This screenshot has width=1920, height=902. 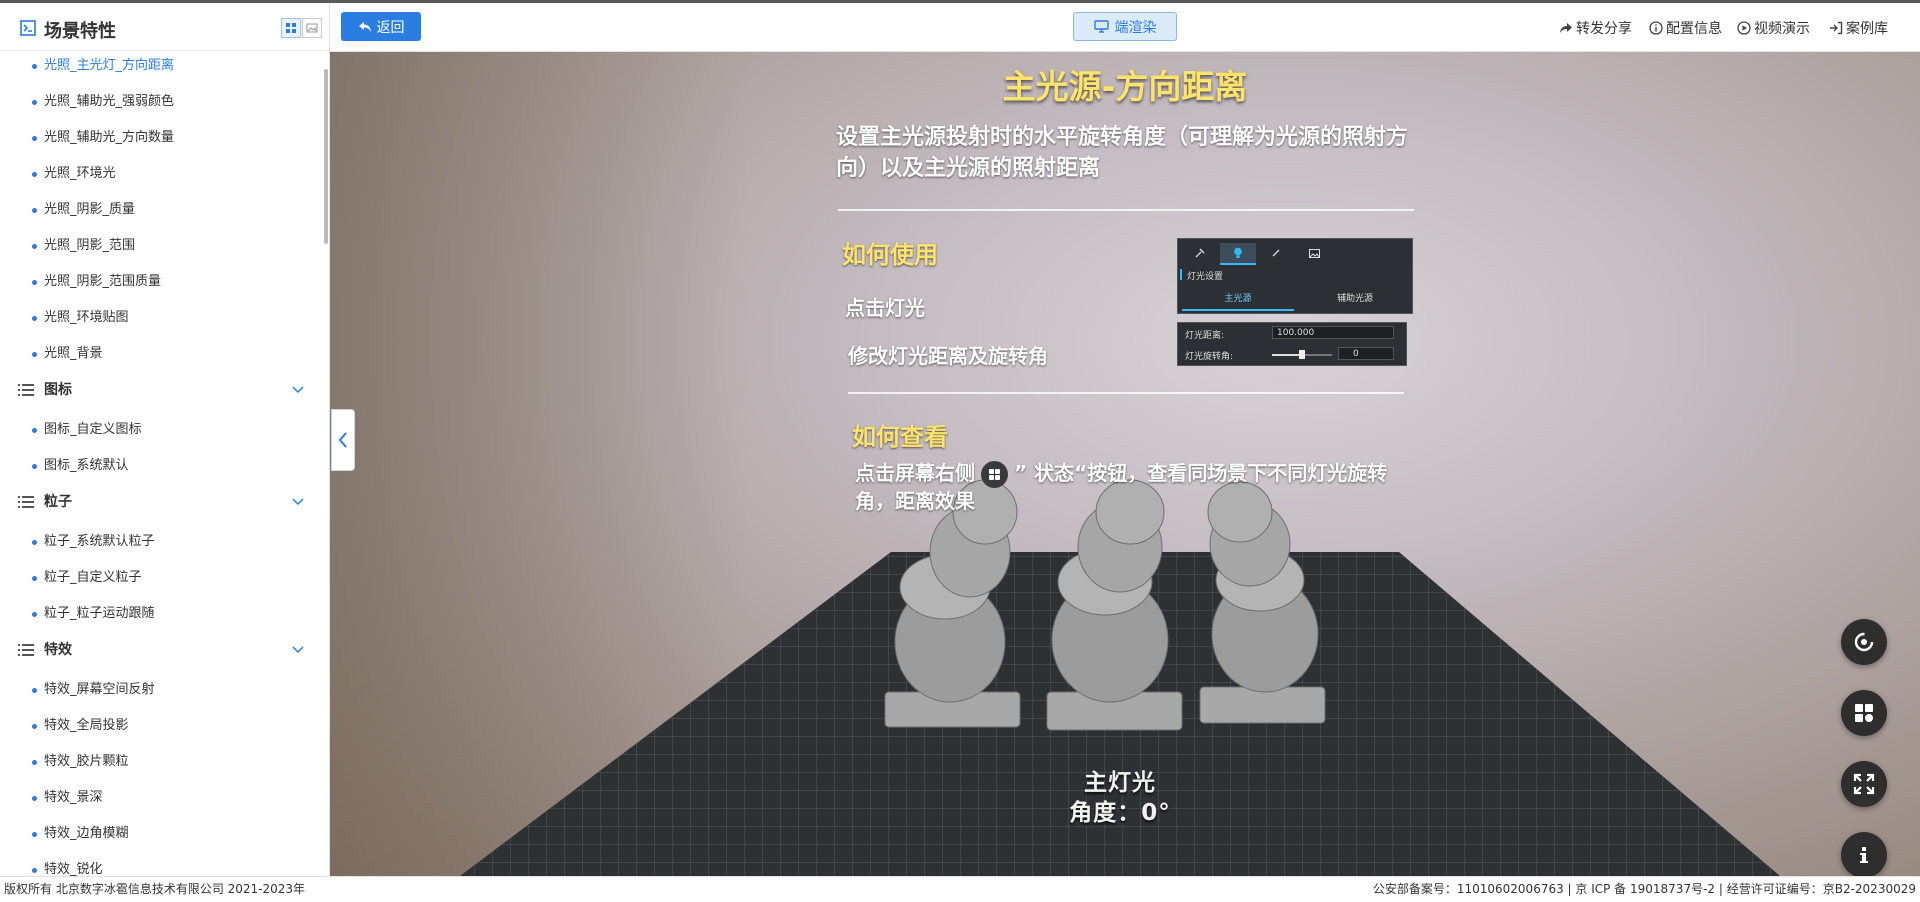 I want to click on image-view-icon, so click(x=312, y=28).